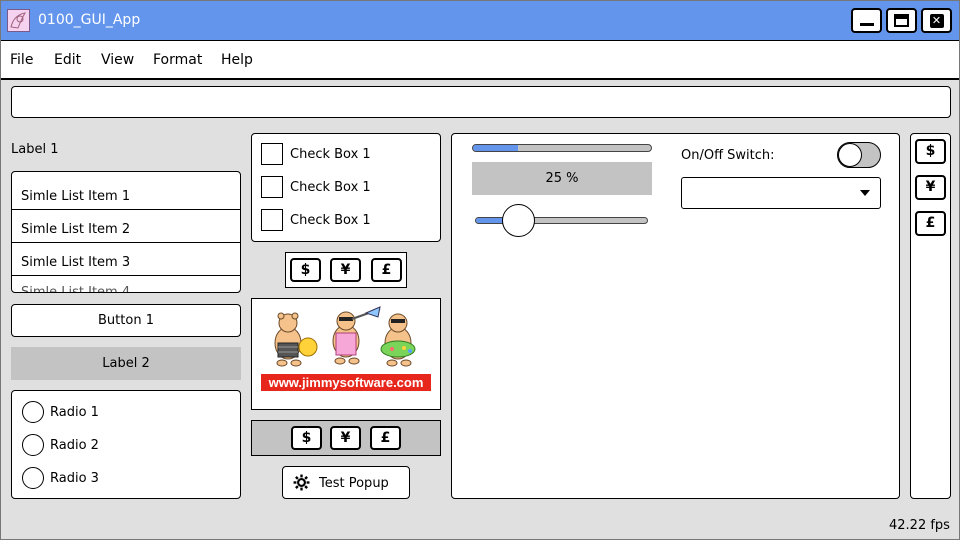  Describe the element at coordinates (126, 320) in the screenshot. I see `button-1: Button 1` at that location.